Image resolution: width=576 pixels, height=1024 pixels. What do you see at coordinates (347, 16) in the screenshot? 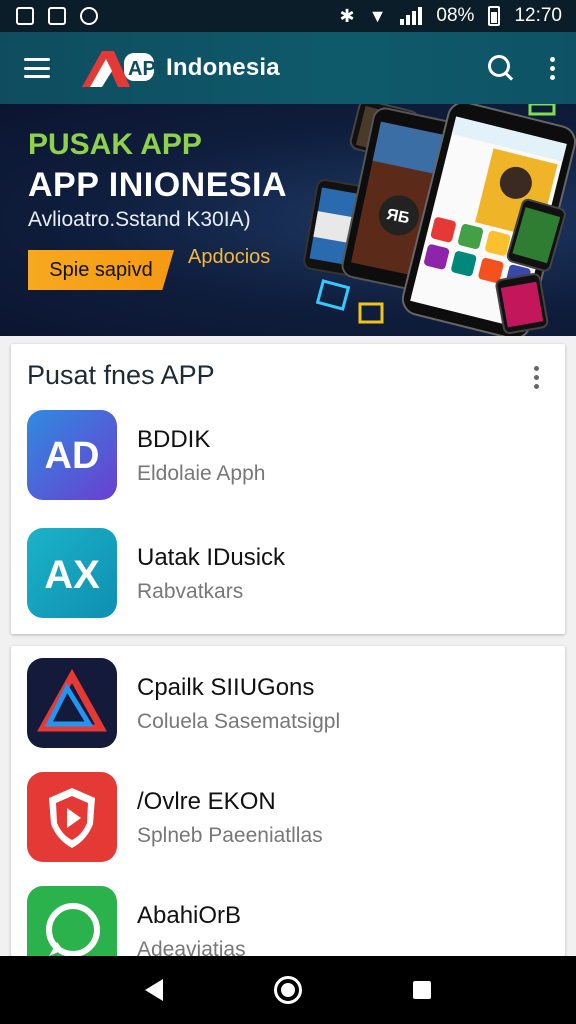
I see `bluetooth-icon: ✱` at bounding box center [347, 16].